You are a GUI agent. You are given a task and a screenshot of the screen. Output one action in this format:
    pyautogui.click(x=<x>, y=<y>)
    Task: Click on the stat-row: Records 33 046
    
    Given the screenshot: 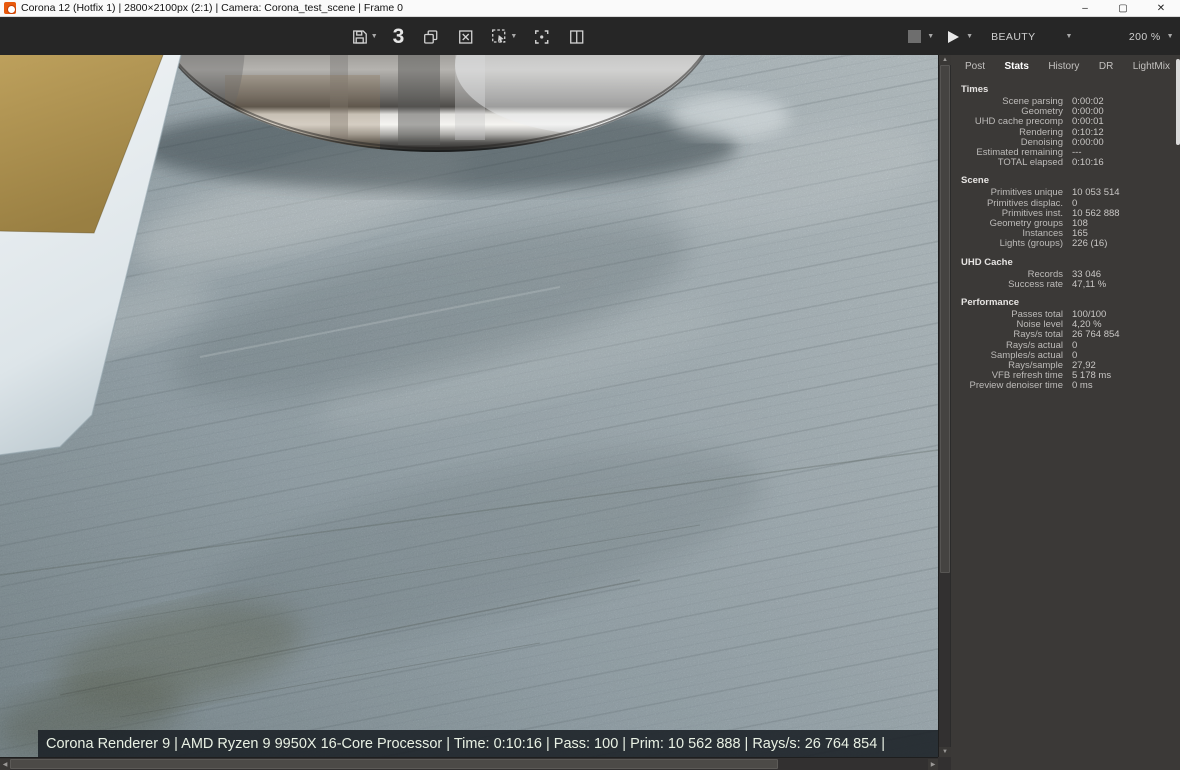 What is the action you would take?
    pyautogui.click(x=1065, y=274)
    